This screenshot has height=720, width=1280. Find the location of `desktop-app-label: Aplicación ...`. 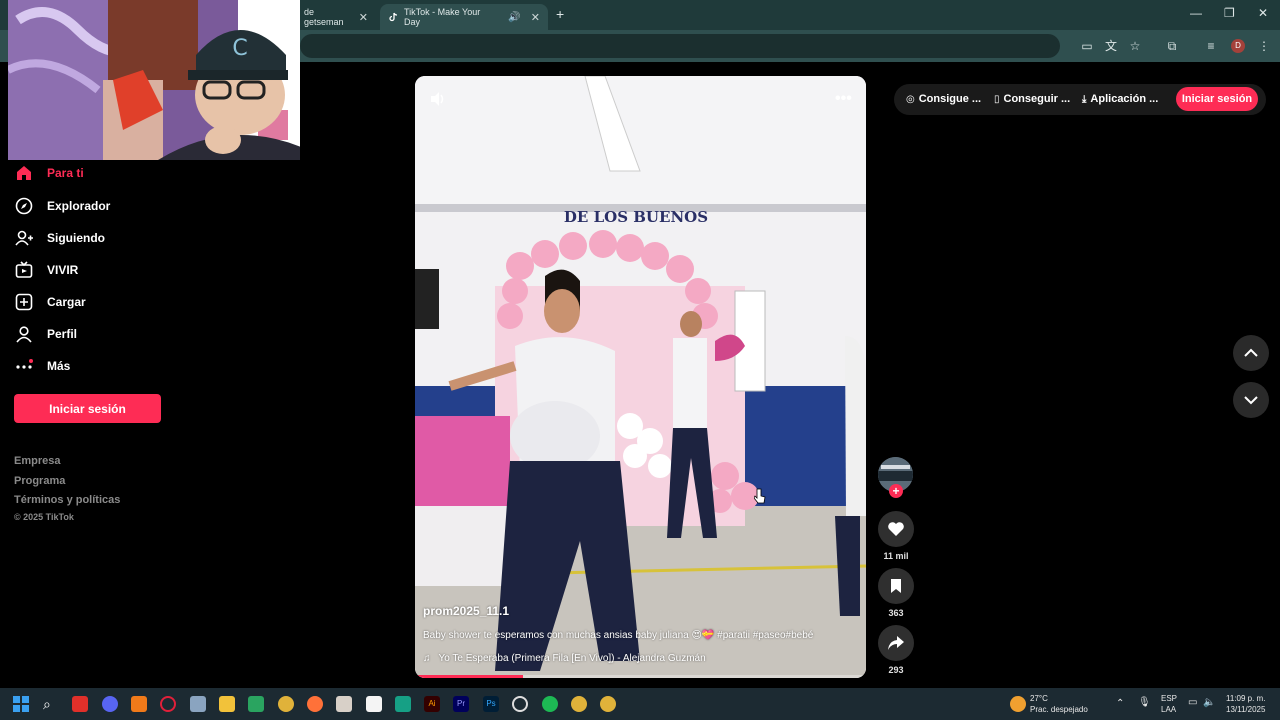

desktop-app-label: Aplicación ... is located at coordinates (1124, 99).